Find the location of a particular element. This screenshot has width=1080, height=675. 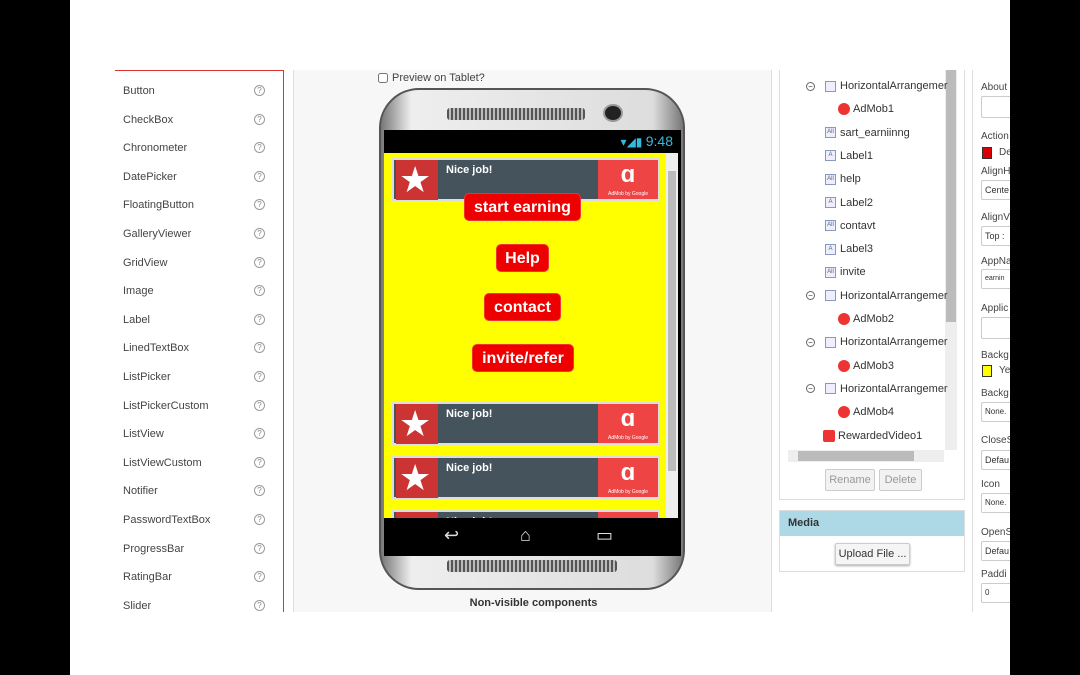

palette-item-image: Image? is located at coordinates (198, 291).